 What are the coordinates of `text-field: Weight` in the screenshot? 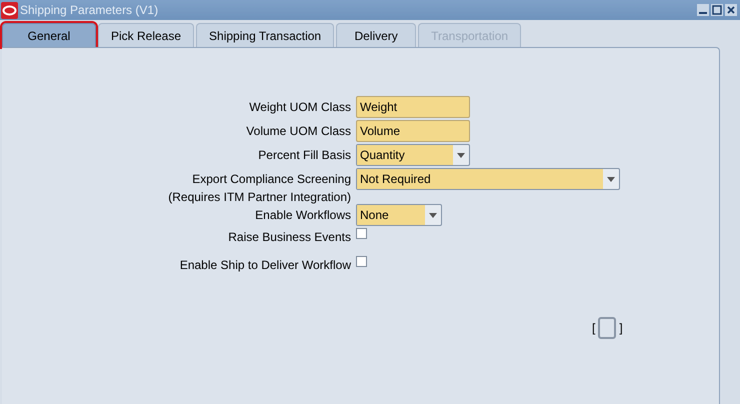 It's located at (413, 107).